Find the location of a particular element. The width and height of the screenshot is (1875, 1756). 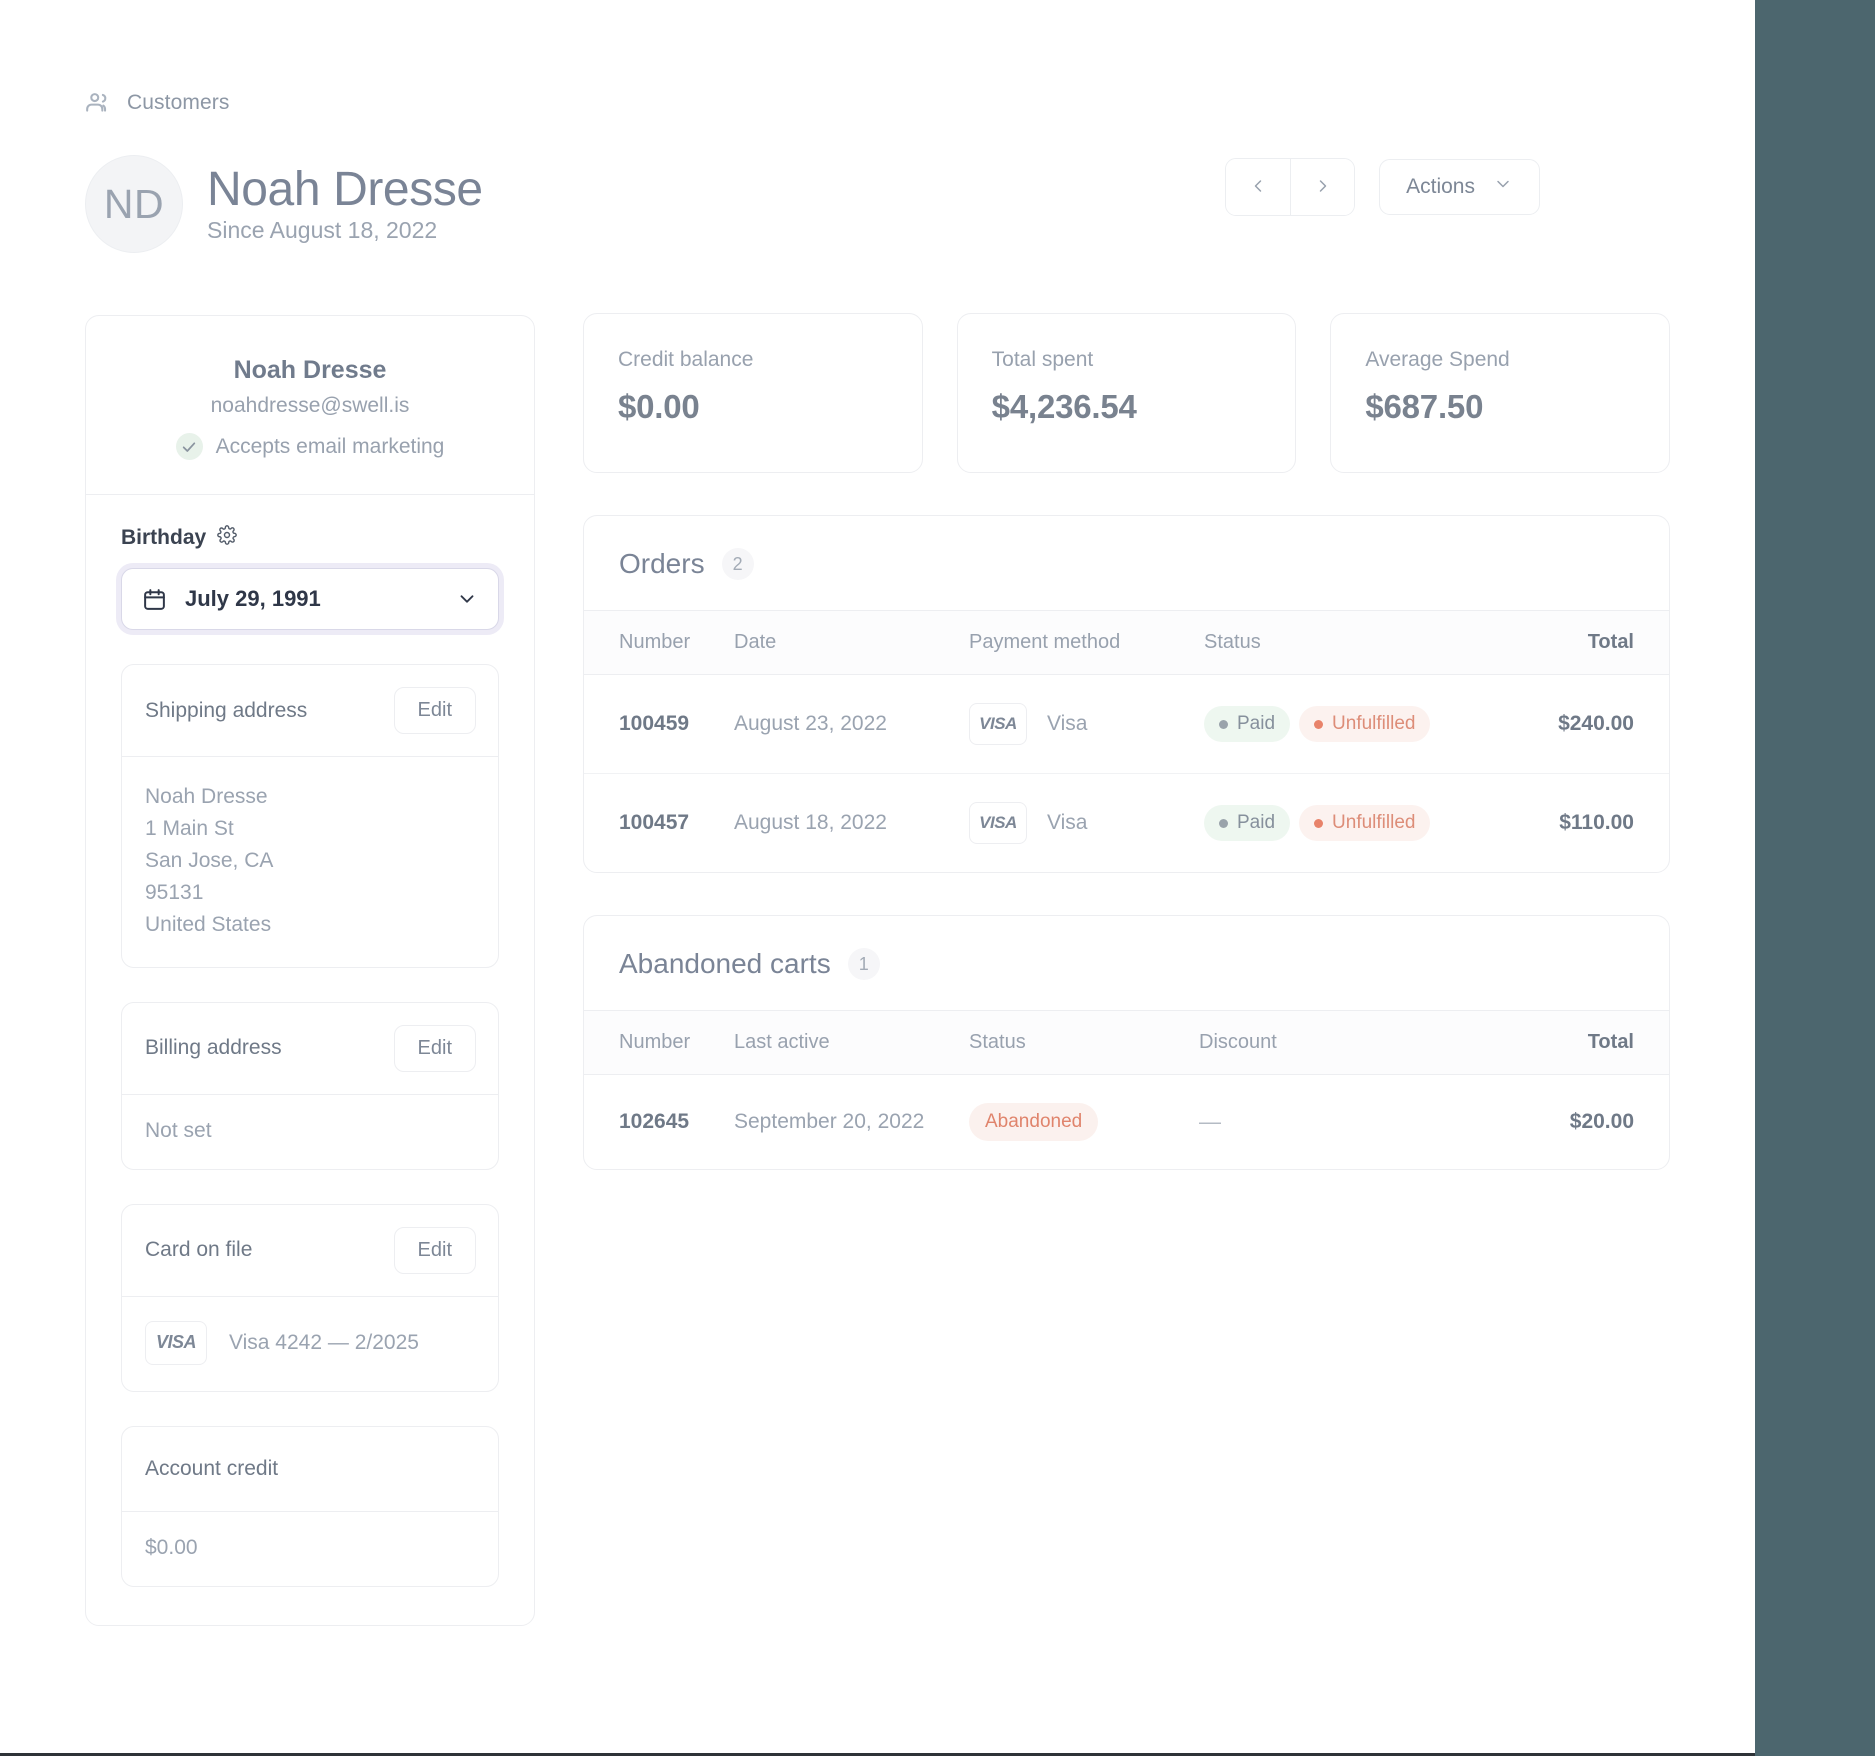

email-marketing-label: Accepts email marketing is located at coordinates (330, 446).